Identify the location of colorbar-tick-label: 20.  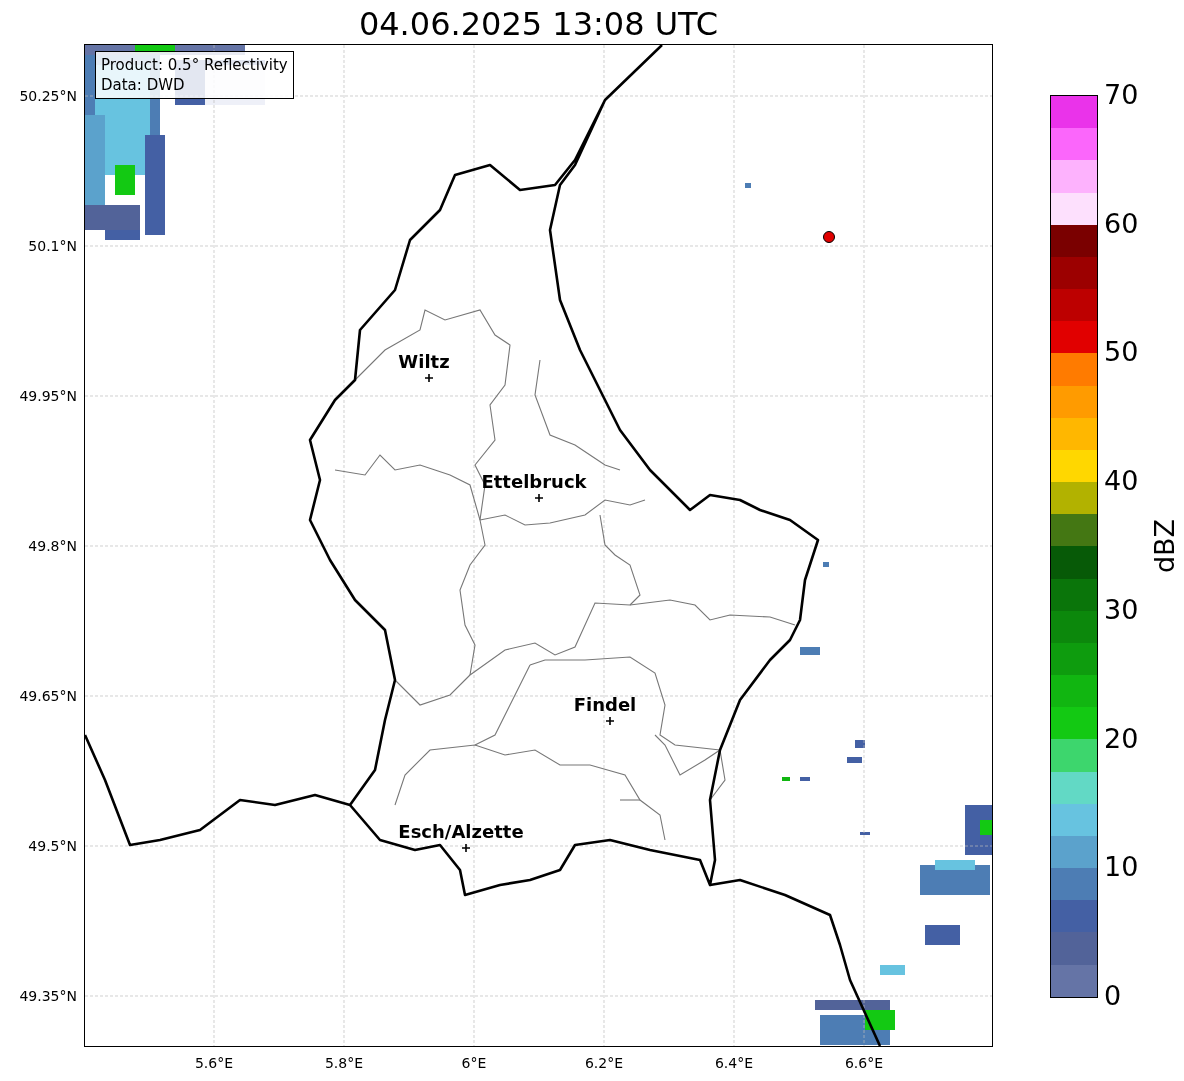
(1121, 738).